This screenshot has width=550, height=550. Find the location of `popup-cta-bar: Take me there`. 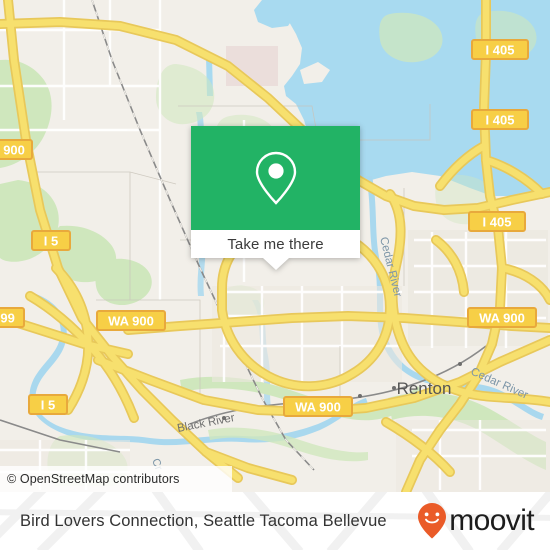

popup-cta-bar: Take me there is located at coordinates (275, 250).